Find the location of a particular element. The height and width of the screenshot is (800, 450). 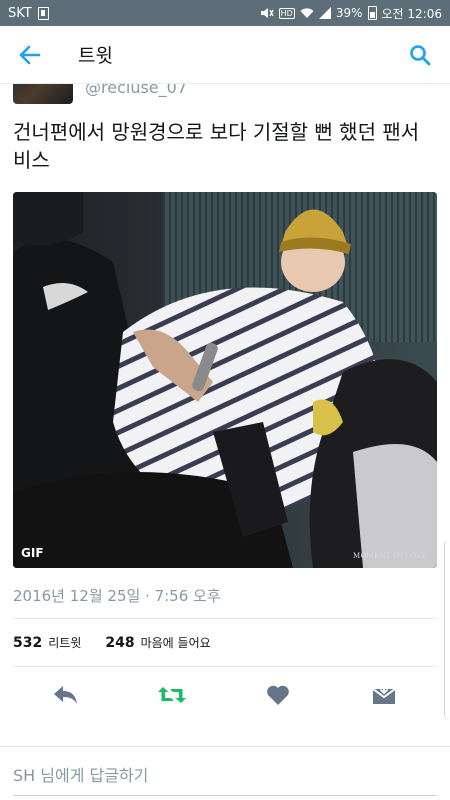

tweet-timestamp: 2016년 12월 25일 · 7:56 오후 is located at coordinates (117, 596).